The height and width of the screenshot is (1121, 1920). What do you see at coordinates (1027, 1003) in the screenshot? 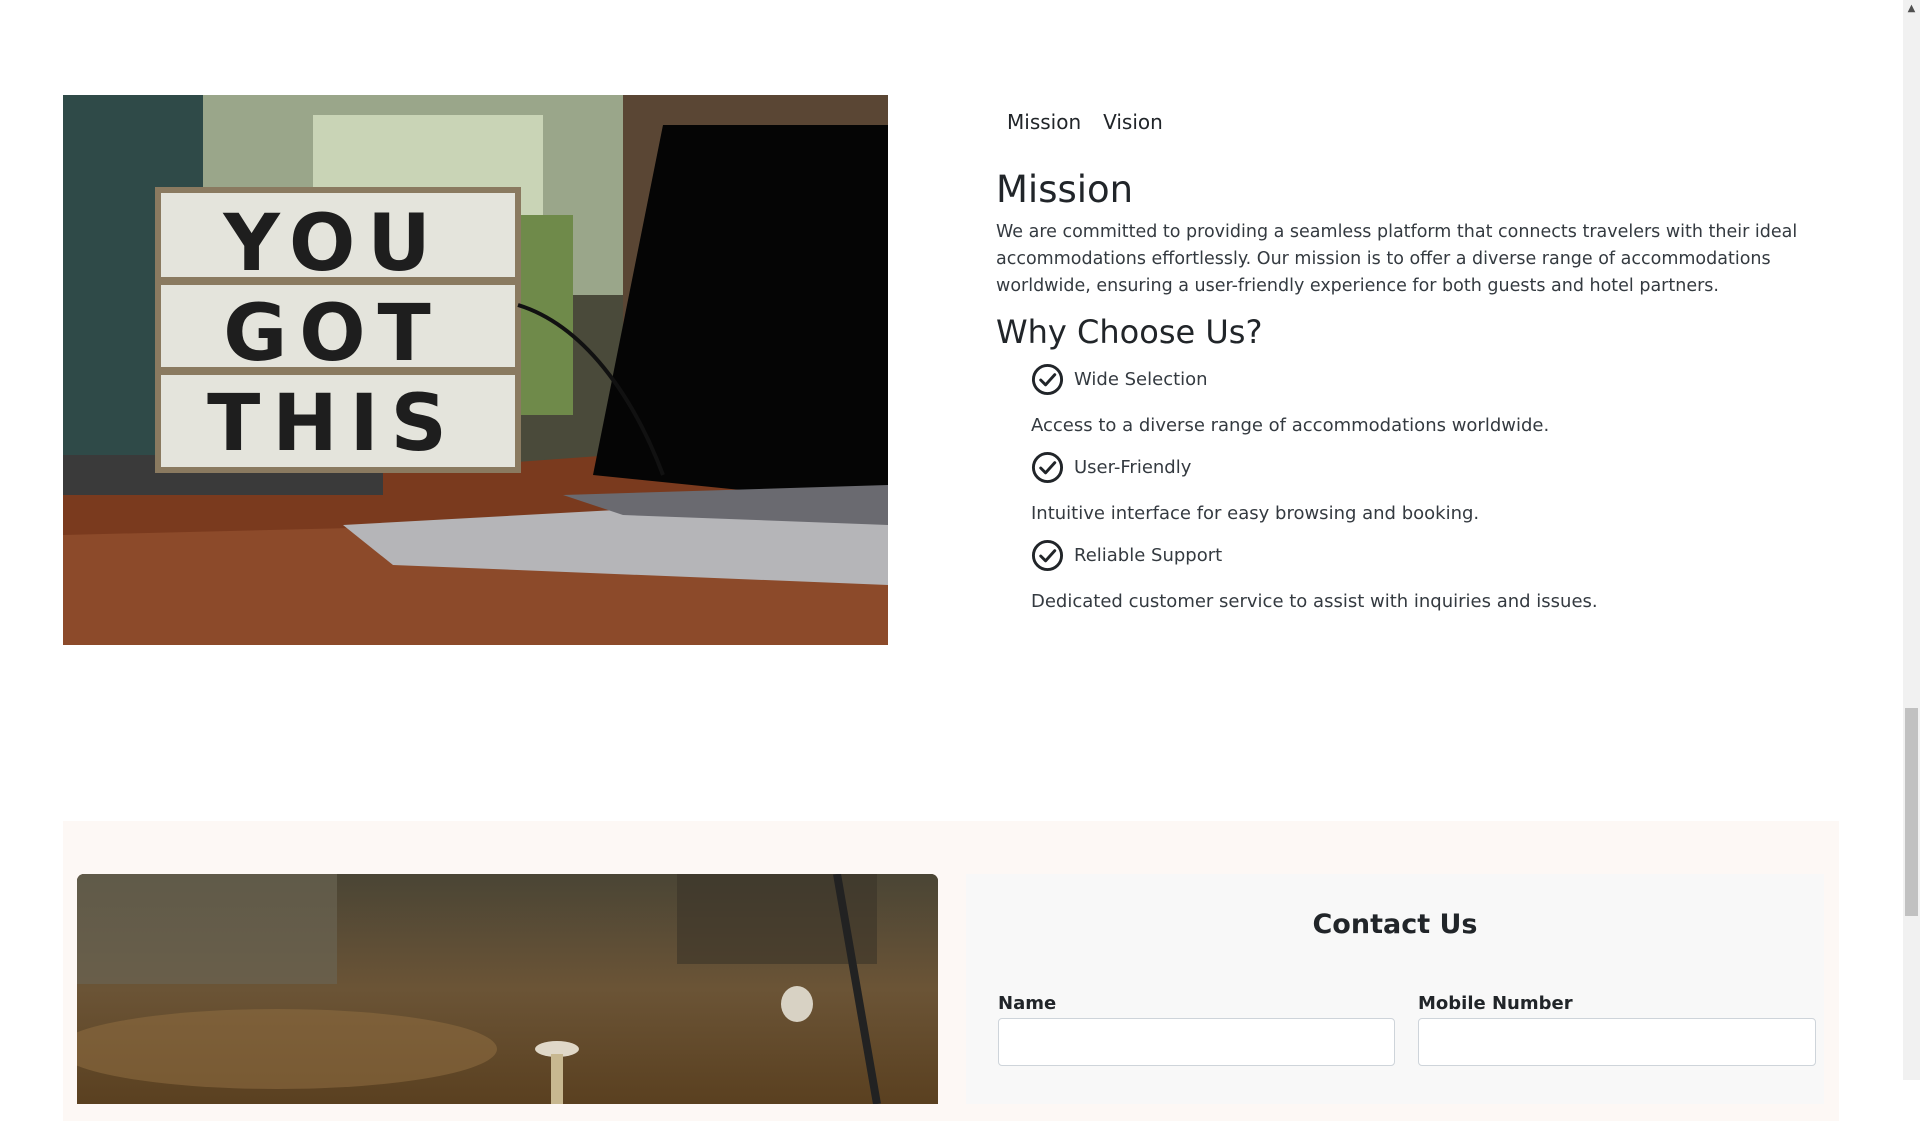
I see `name-label: Name` at bounding box center [1027, 1003].